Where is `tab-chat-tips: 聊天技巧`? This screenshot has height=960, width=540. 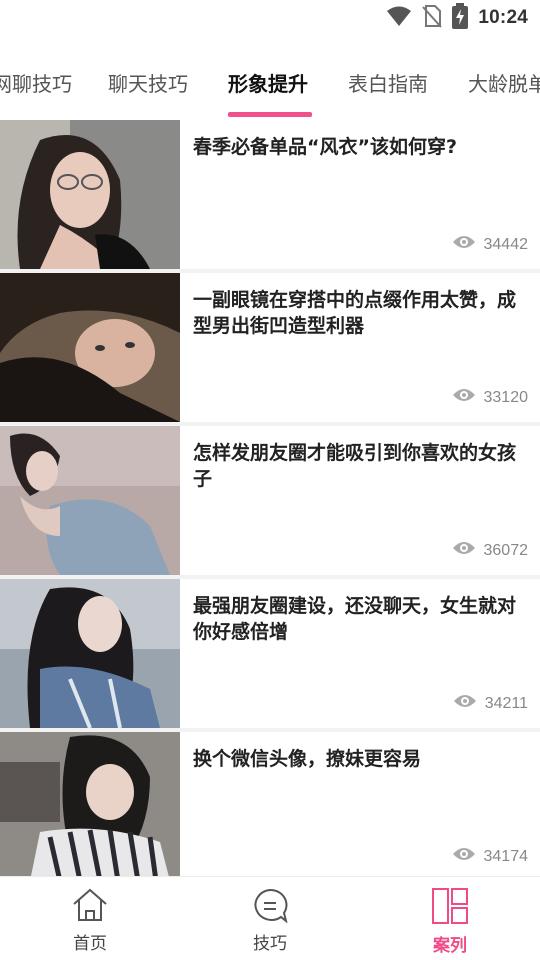
tab-chat-tips: 聊天技巧 is located at coordinates (148, 82).